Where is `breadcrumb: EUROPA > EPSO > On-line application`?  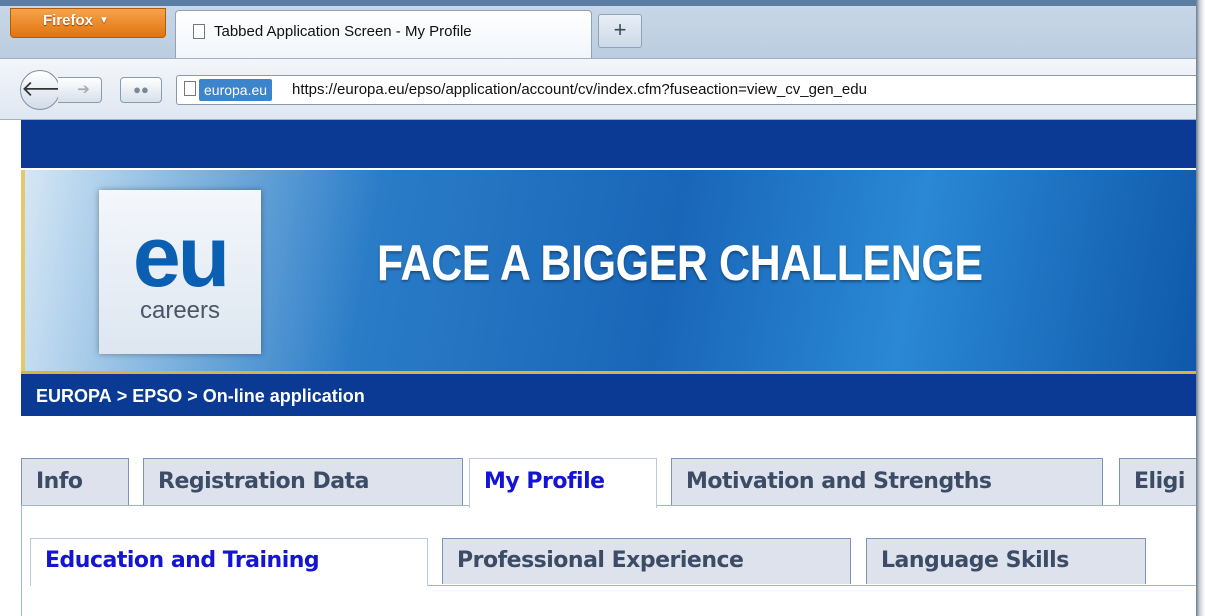 breadcrumb: EUROPA > EPSO > On-line application is located at coordinates (608, 395).